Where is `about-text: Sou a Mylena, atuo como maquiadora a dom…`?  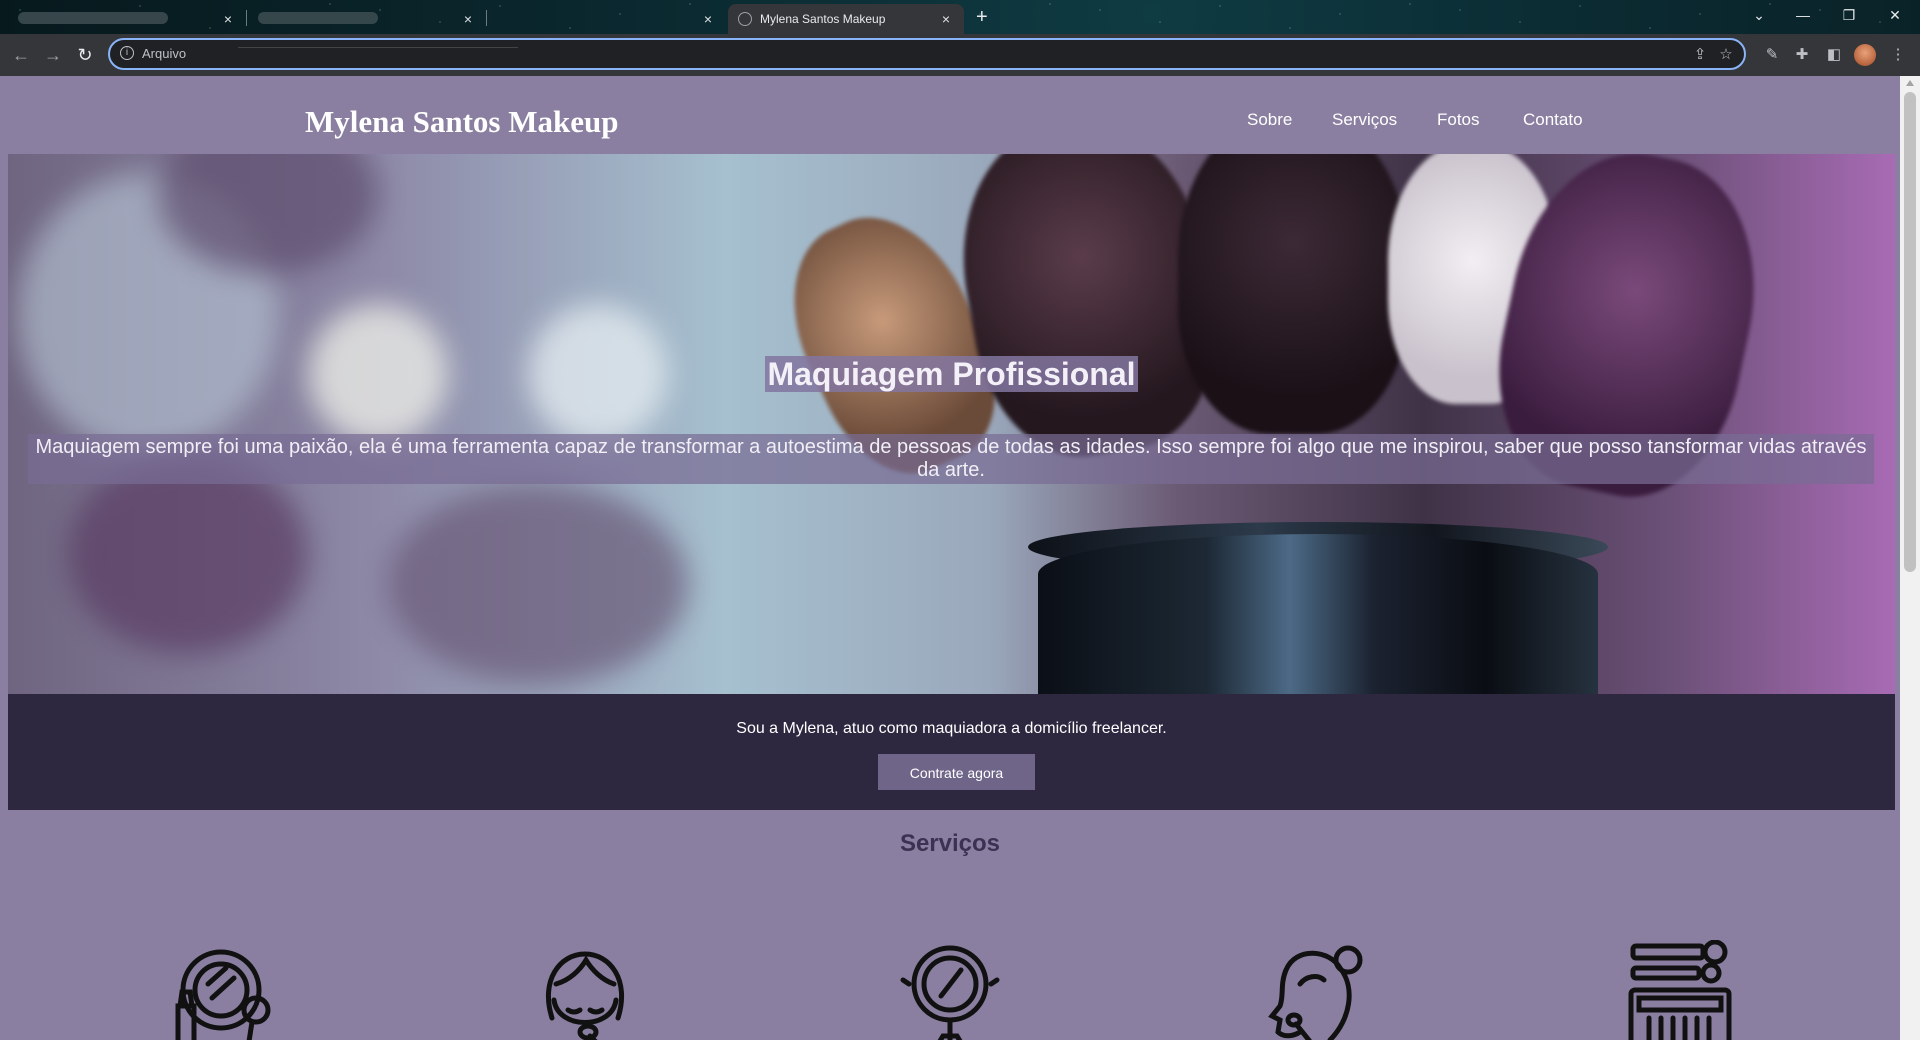
about-text: Sou a Mylena, atuo como maquiadora a dom… is located at coordinates (951, 728).